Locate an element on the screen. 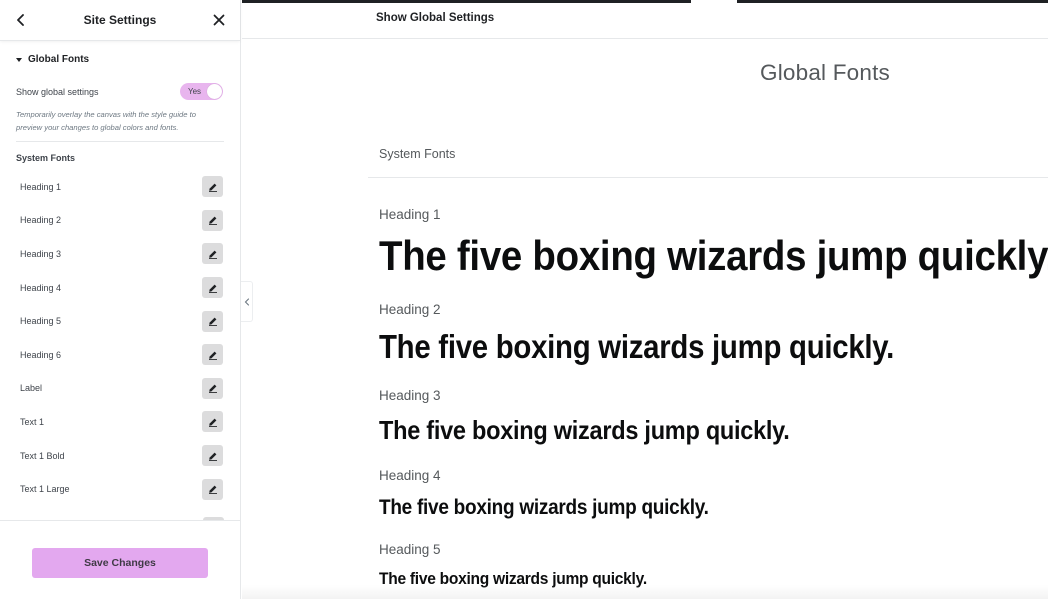 The image size is (1048, 599). font-item: Heading 1 is located at coordinates (120, 187).